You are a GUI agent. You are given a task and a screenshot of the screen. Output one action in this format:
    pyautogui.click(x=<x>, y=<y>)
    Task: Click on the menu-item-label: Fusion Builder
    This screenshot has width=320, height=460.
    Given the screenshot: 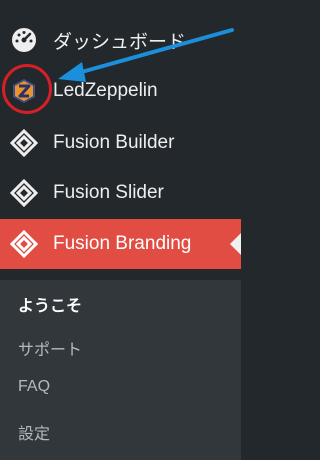 What is the action you would take?
    pyautogui.click(x=114, y=142)
    